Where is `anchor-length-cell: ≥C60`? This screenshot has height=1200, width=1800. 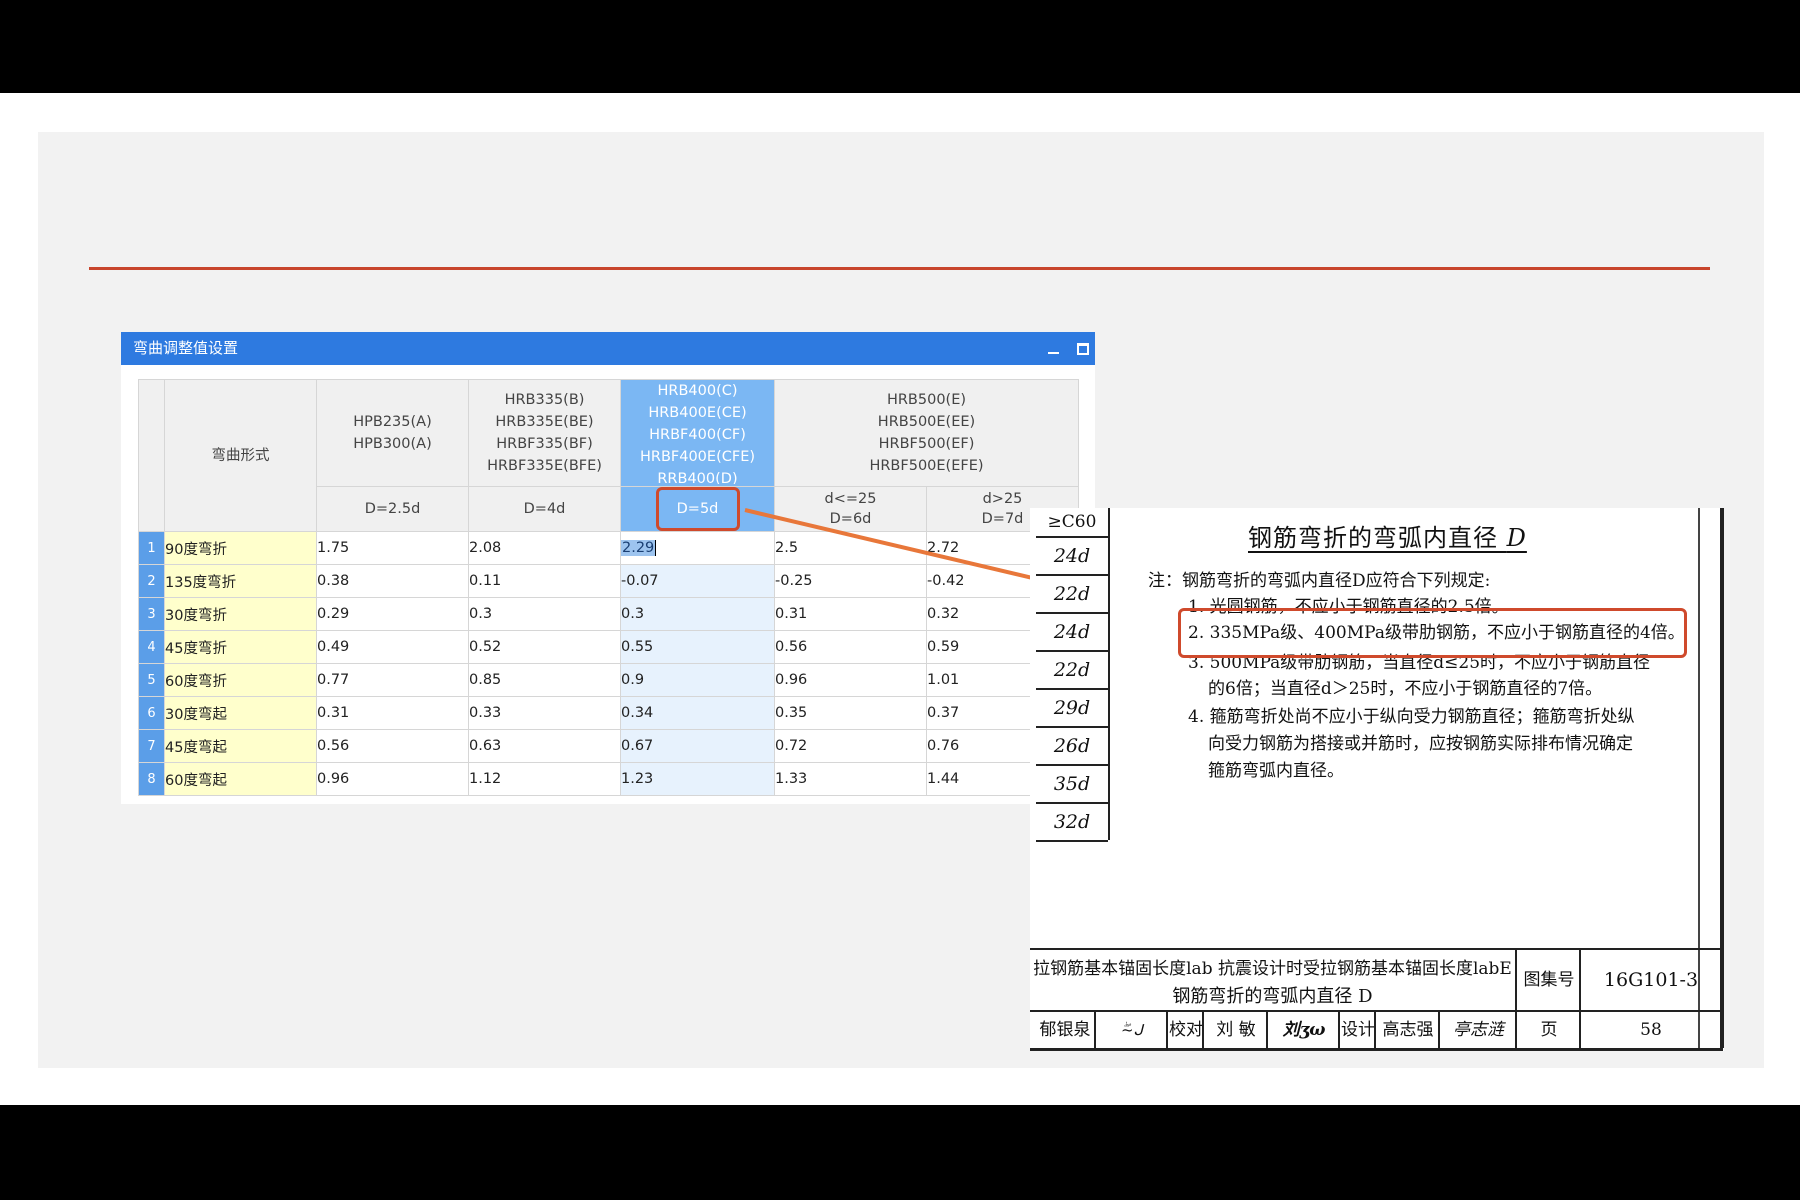
anchor-length-cell: ≥C60 is located at coordinates (1072, 523).